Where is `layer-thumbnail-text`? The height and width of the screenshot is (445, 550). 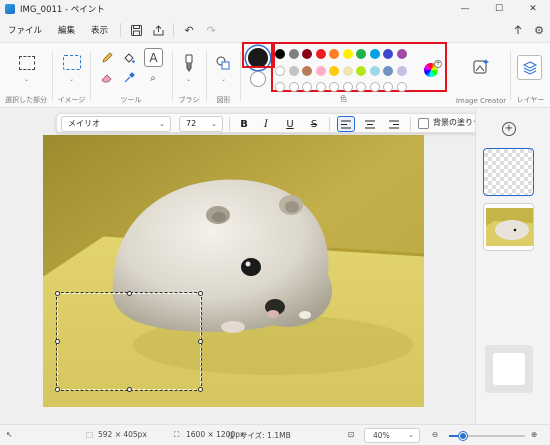
layer-thumbnail-text is located at coordinates (508, 172).